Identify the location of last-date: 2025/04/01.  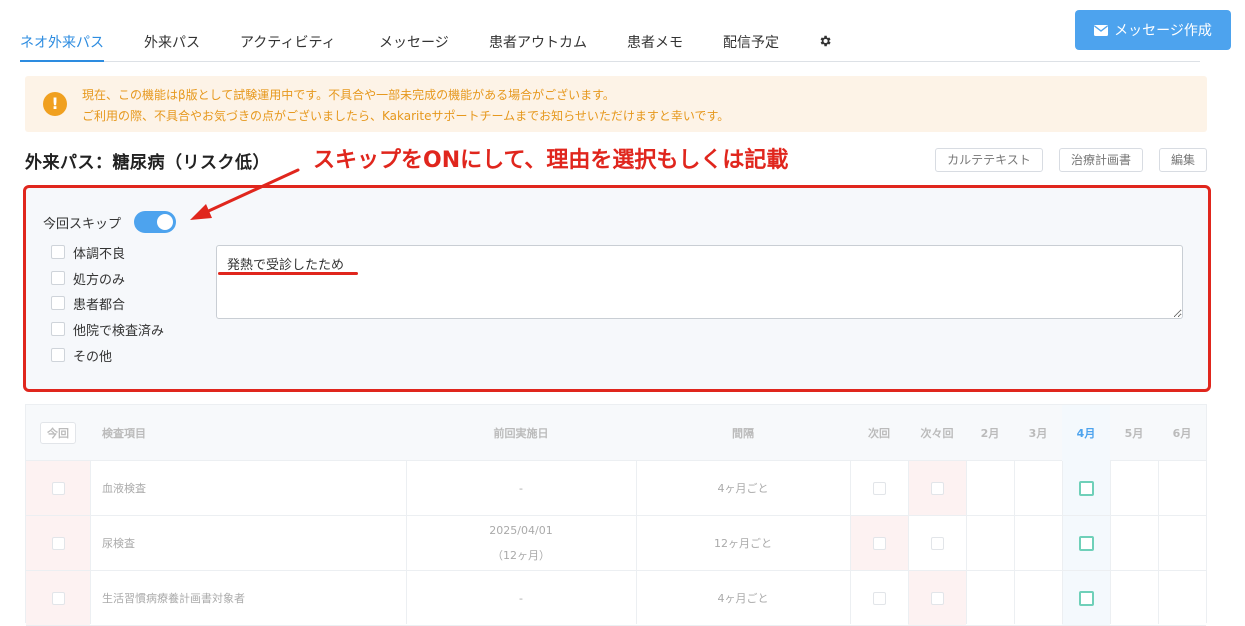
(521, 530).